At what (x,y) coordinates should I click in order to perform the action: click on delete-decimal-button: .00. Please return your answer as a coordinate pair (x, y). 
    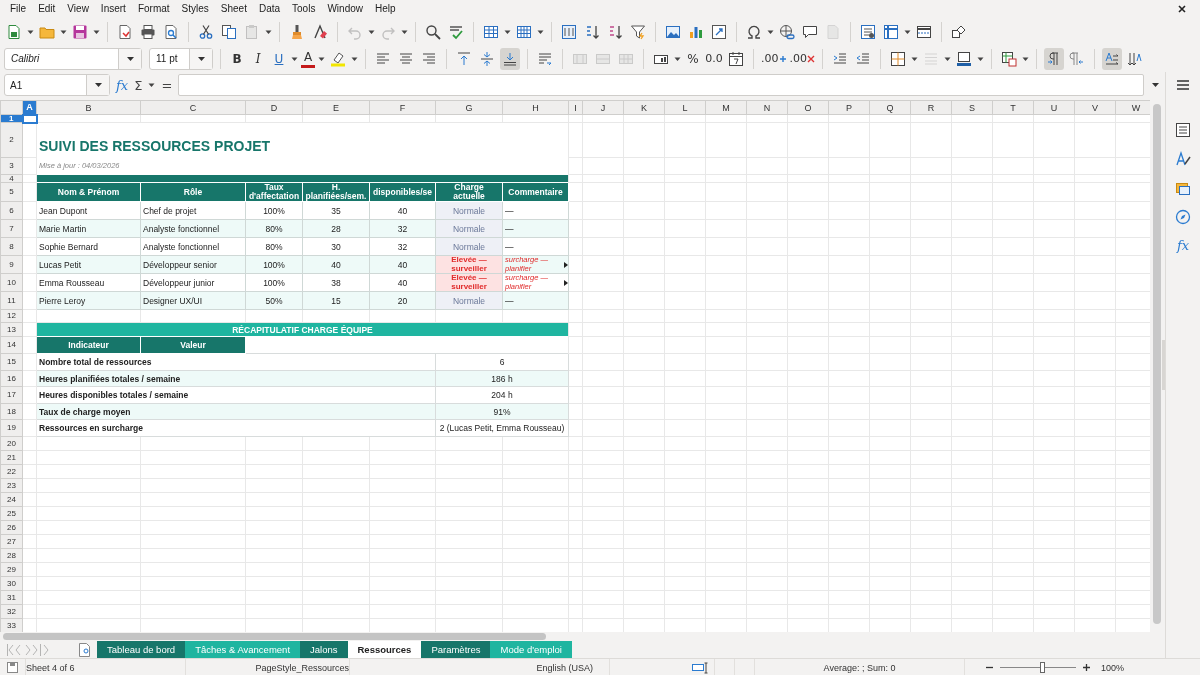
    Looking at the image, I should click on (802, 58).